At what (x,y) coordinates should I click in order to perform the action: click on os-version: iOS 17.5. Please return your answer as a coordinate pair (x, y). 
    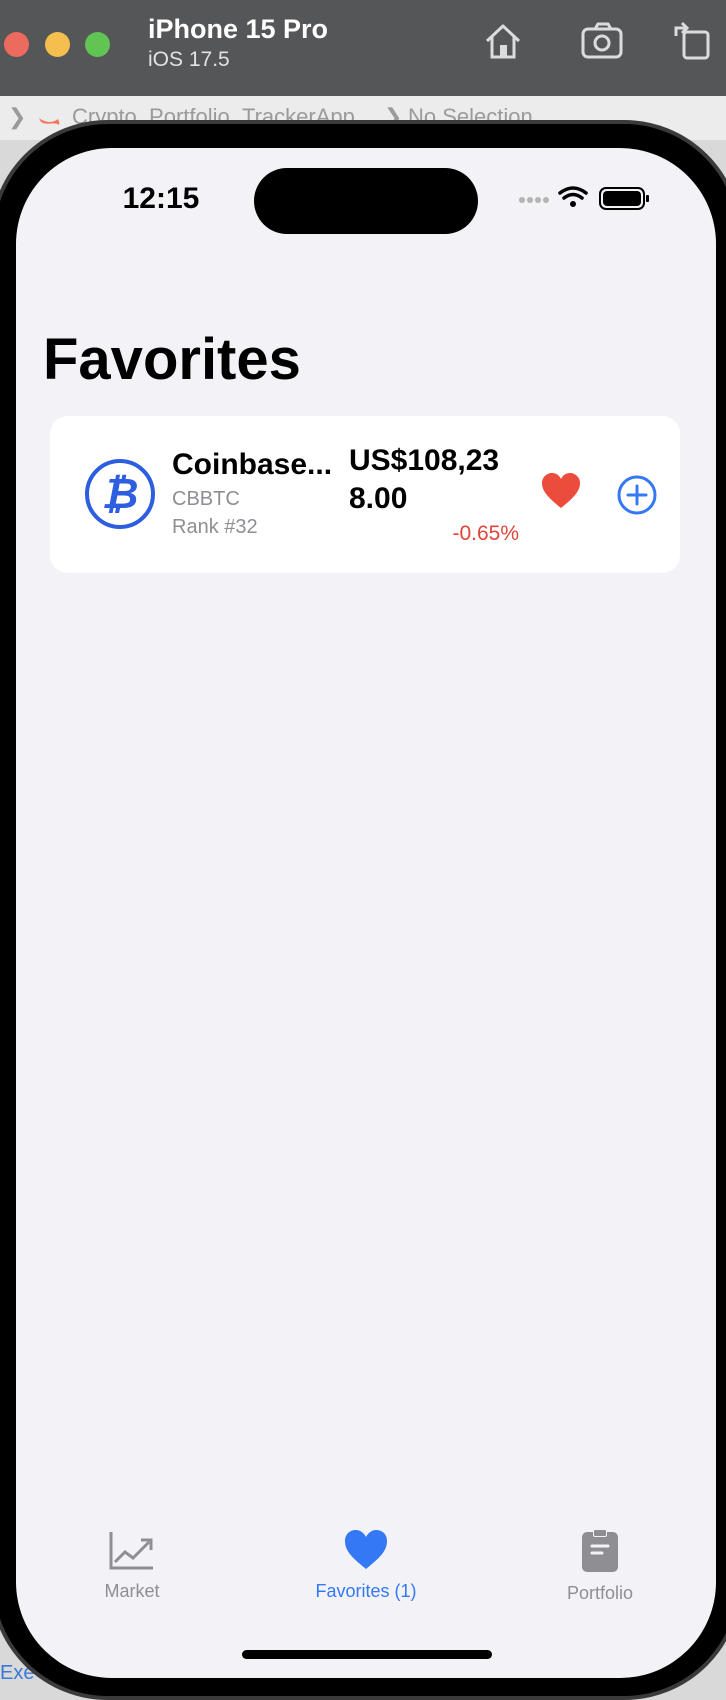
    Looking at the image, I should click on (189, 59).